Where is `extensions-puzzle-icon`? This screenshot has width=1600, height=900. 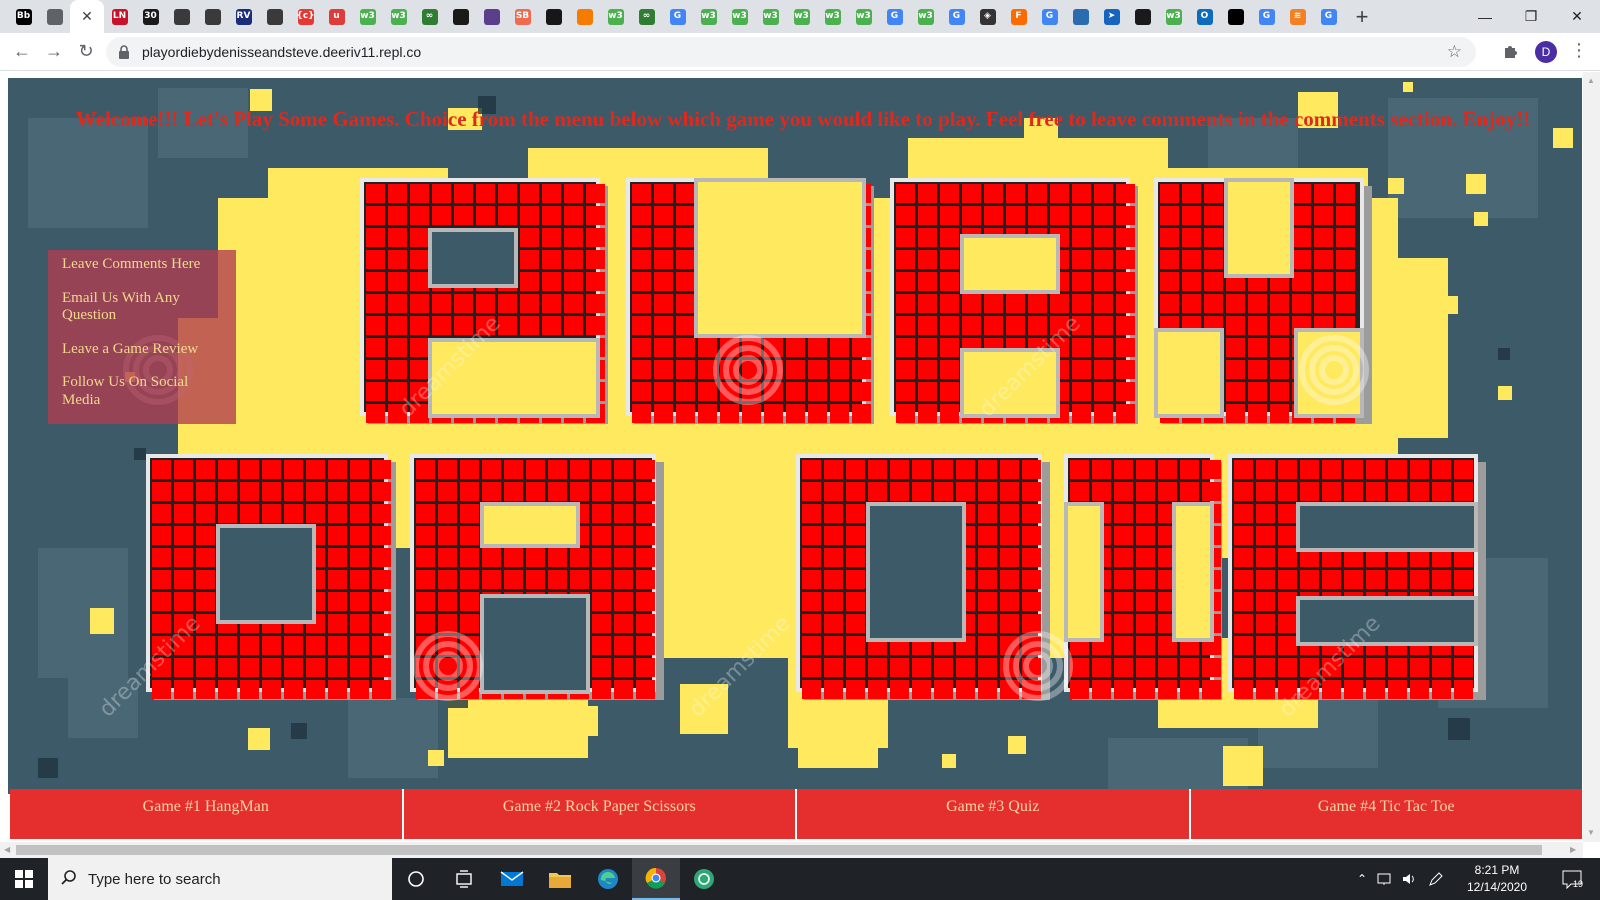 extensions-puzzle-icon is located at coordinates (1512, 52).